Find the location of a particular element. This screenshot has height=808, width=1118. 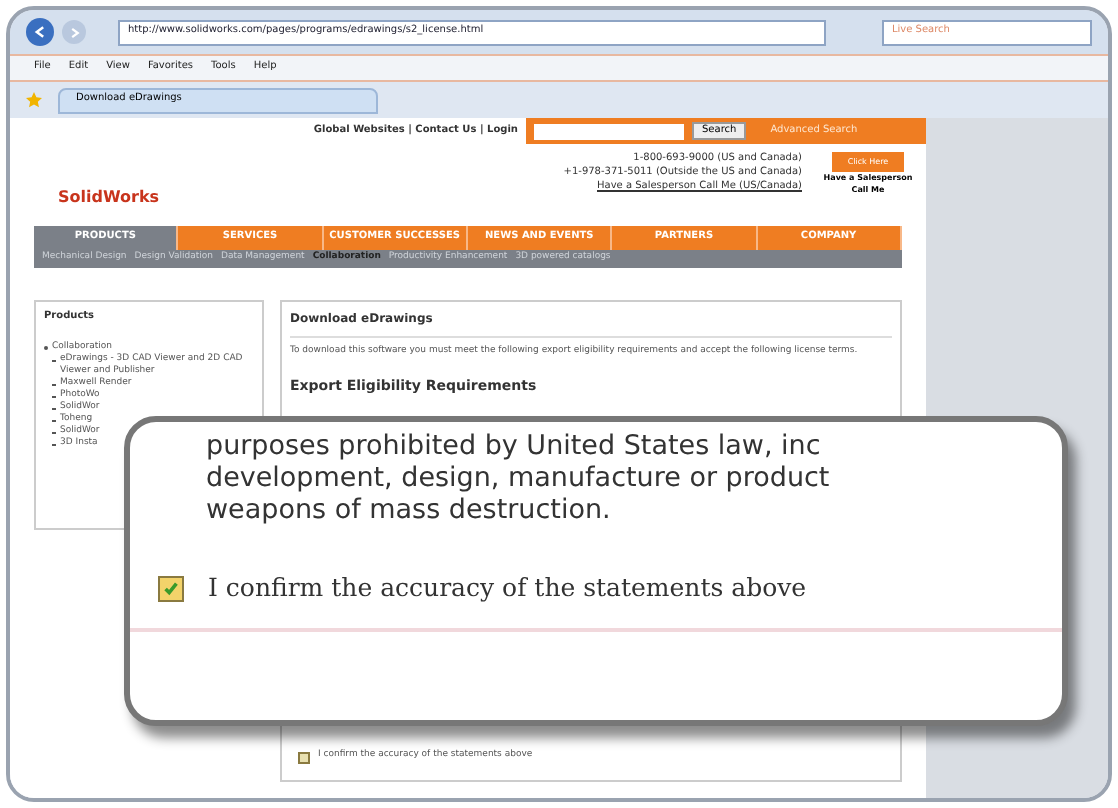

callout-text-line: development, design, manufacture or product is located at coordinates (519, 478).